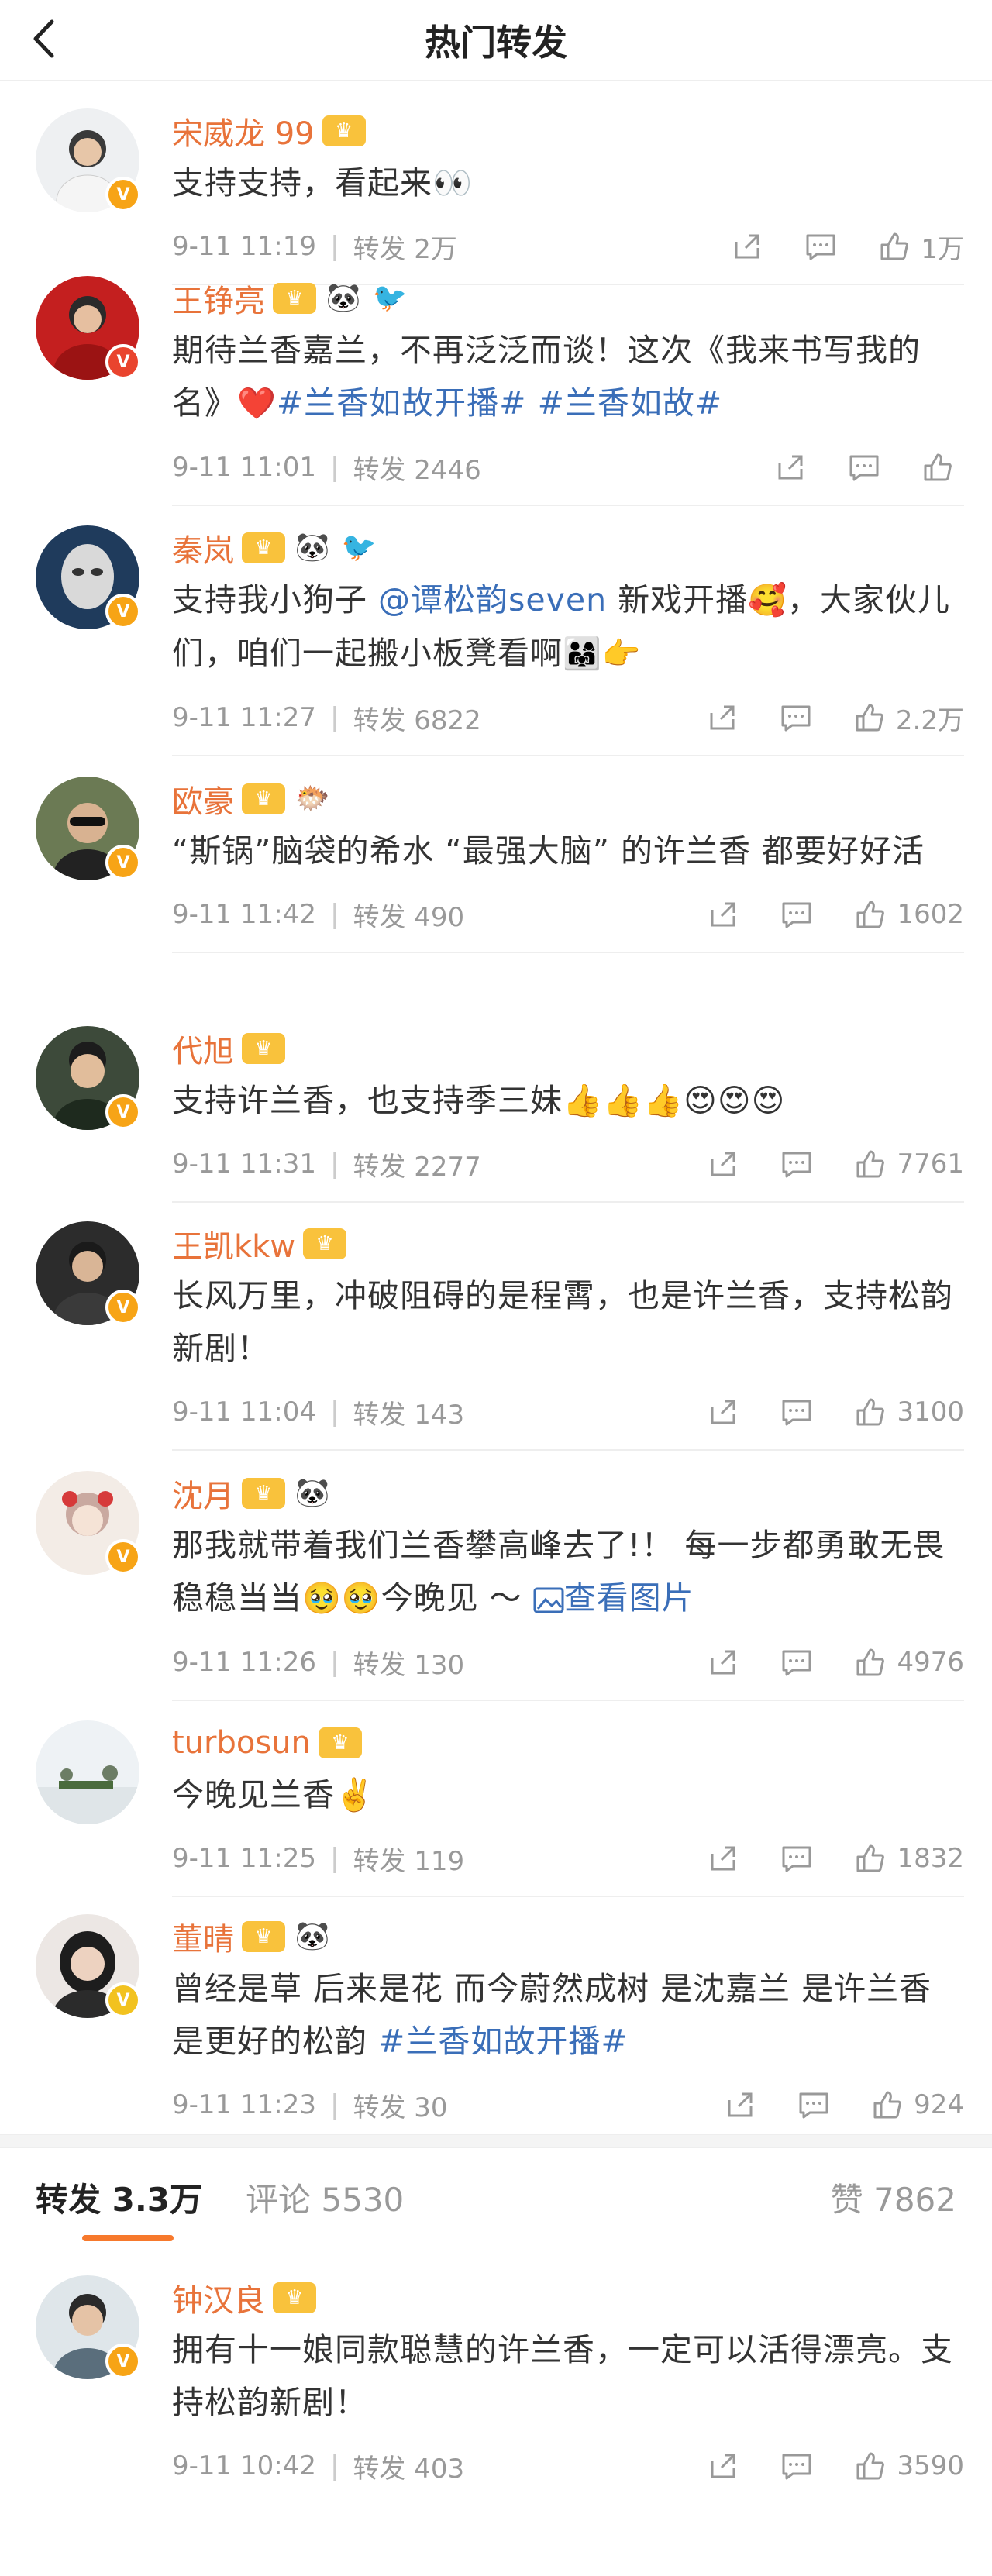 This screenshot has width=992, height=2576. I want to click on like-button: 7761, so click(909, 1164).